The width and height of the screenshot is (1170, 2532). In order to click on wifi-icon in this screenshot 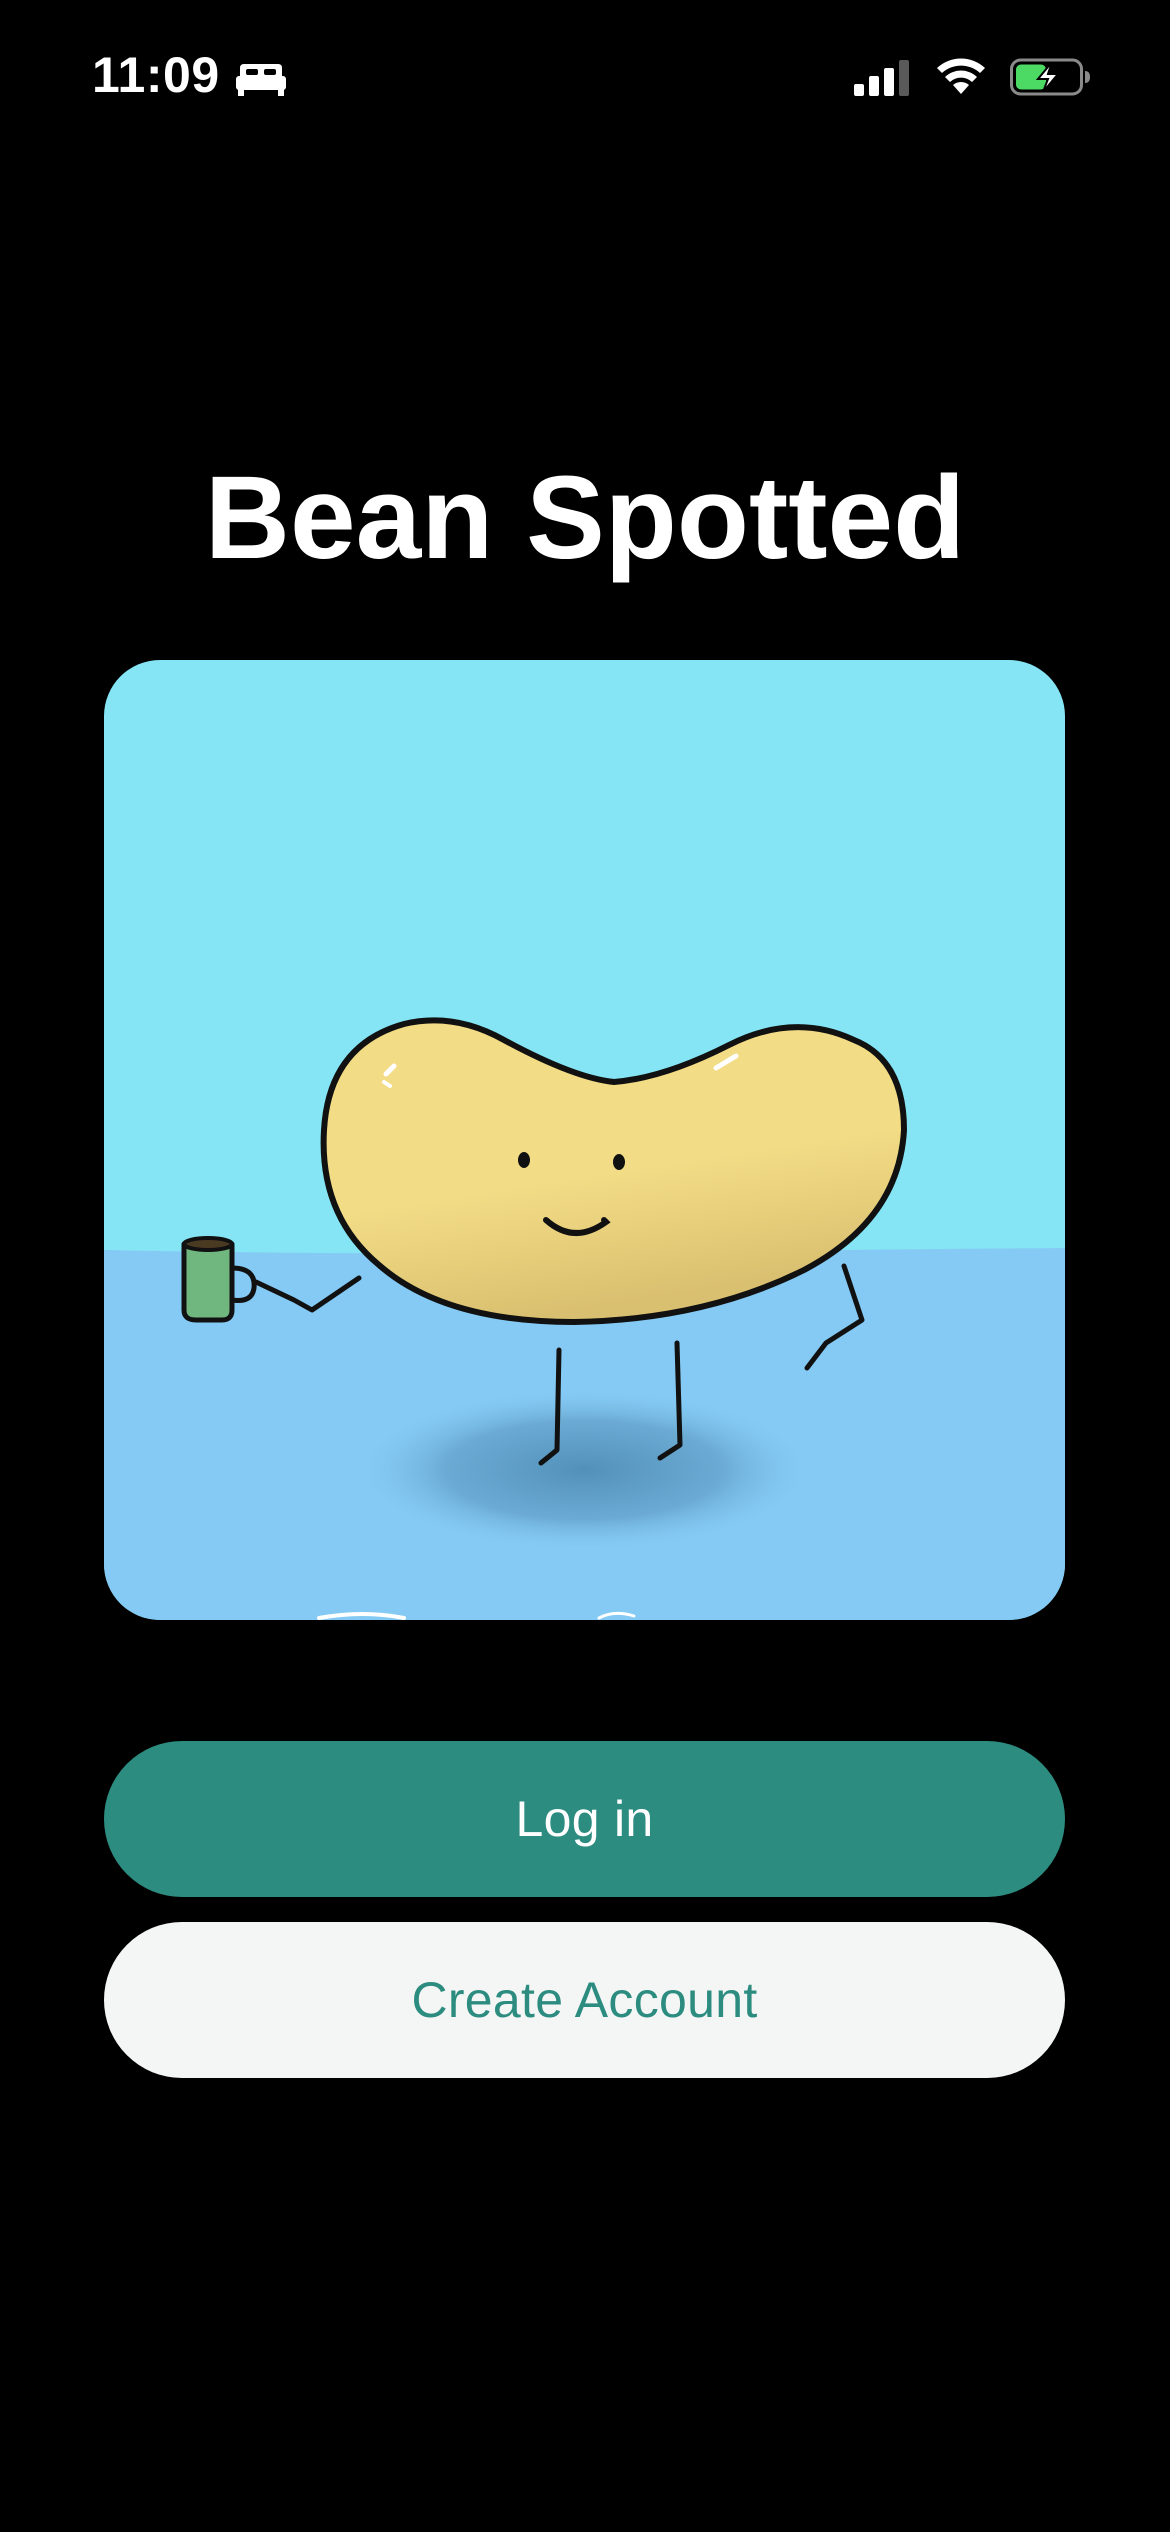, I will do `click(961, 76)`.